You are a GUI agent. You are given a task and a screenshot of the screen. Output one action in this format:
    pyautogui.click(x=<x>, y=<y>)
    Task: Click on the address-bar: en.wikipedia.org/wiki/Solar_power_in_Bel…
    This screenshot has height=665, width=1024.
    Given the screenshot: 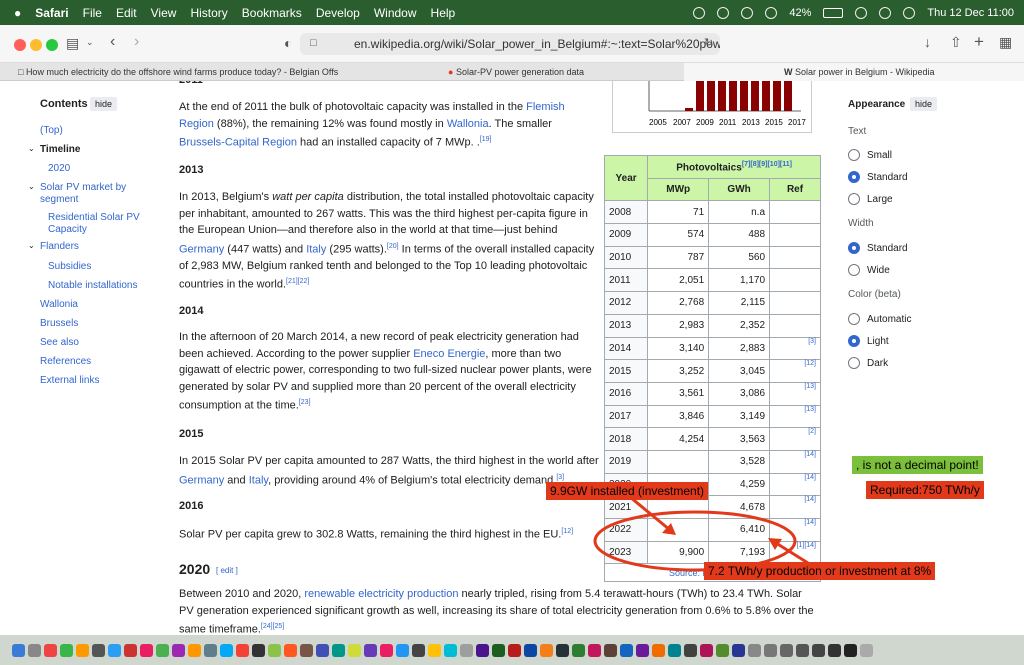 What is the action you would take?
    pyautogui.click(x=510, y=44)
    